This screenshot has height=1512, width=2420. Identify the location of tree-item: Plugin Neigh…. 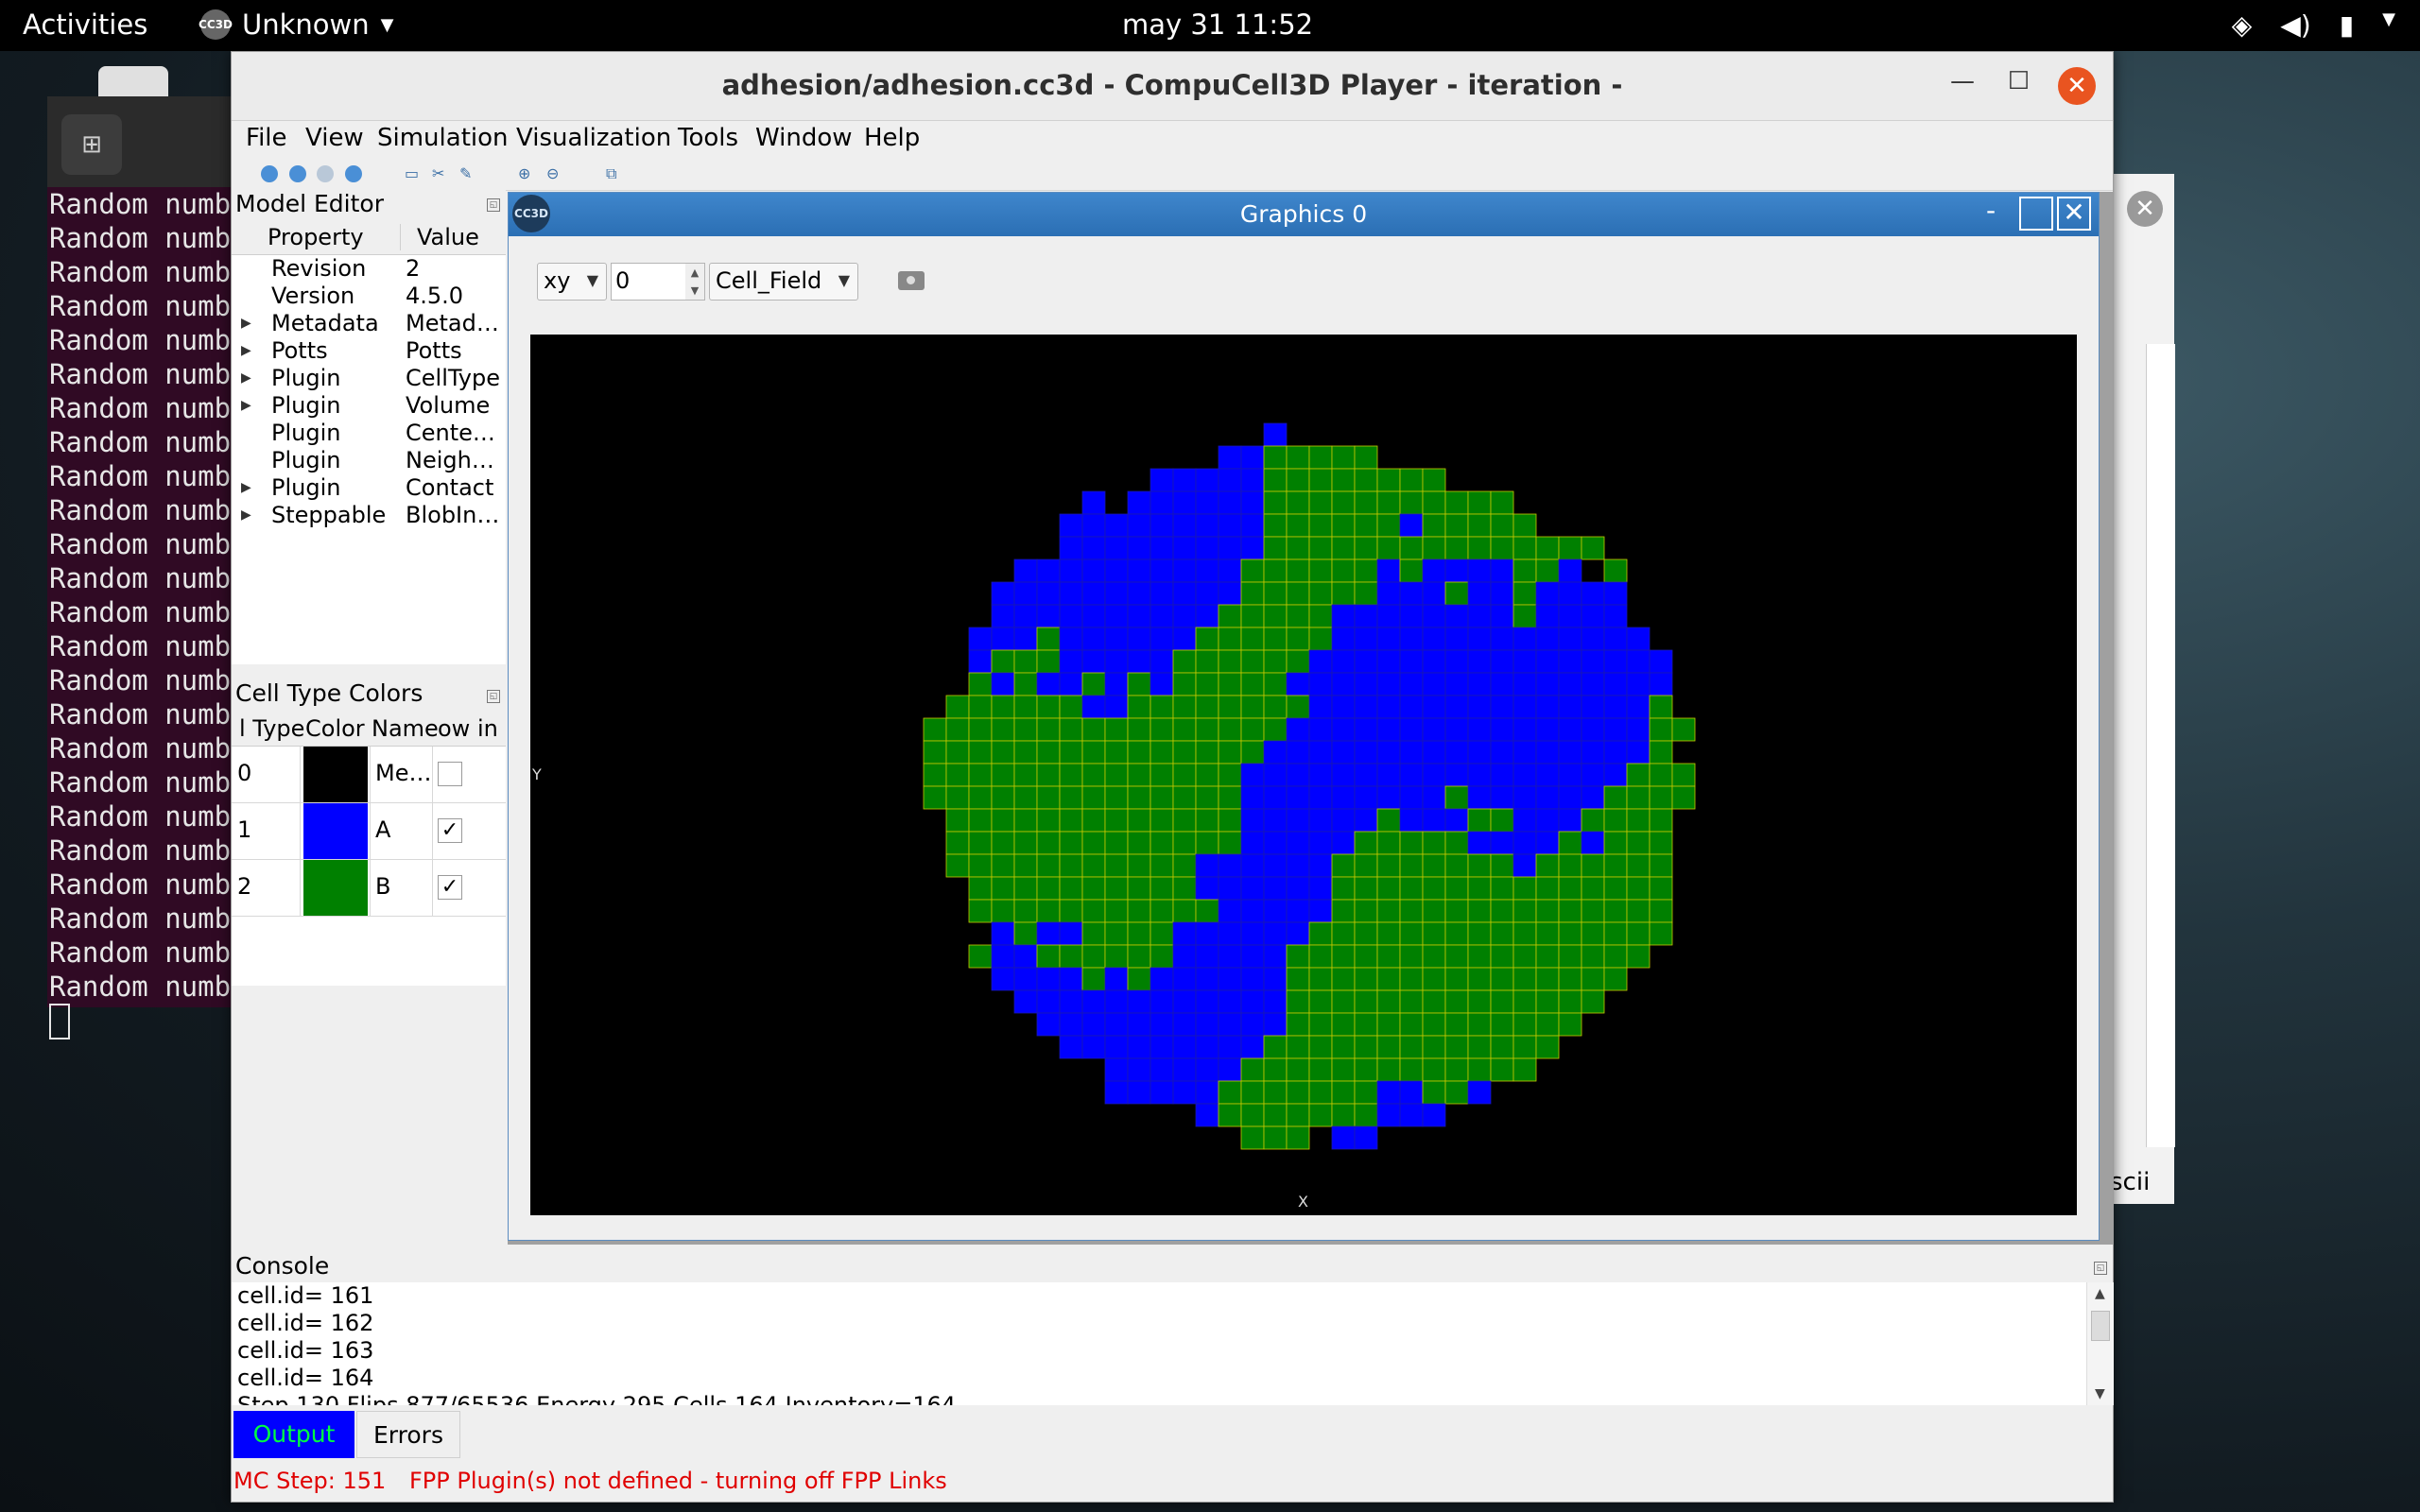
(369, 460).